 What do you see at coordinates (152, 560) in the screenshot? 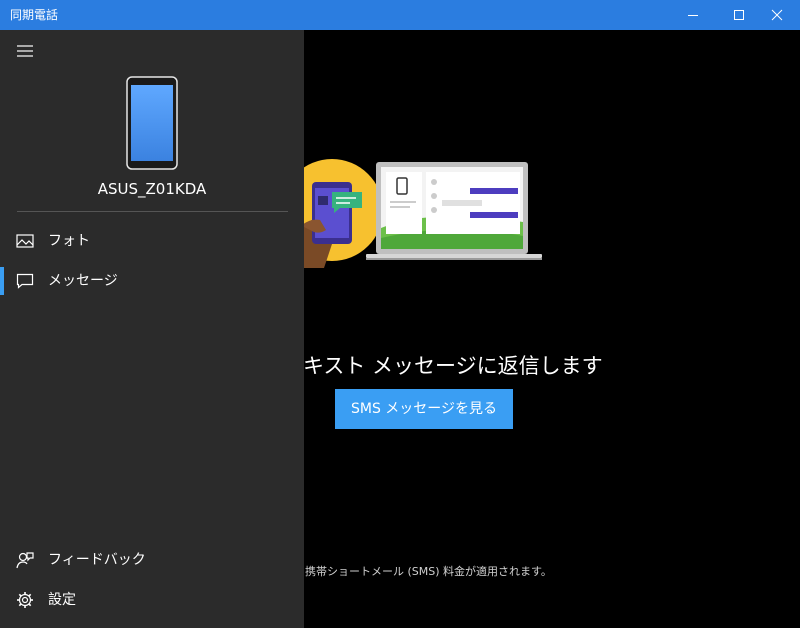
I see `sidebar-item-feedback: フィードバック` at bounding box center [152, 560].